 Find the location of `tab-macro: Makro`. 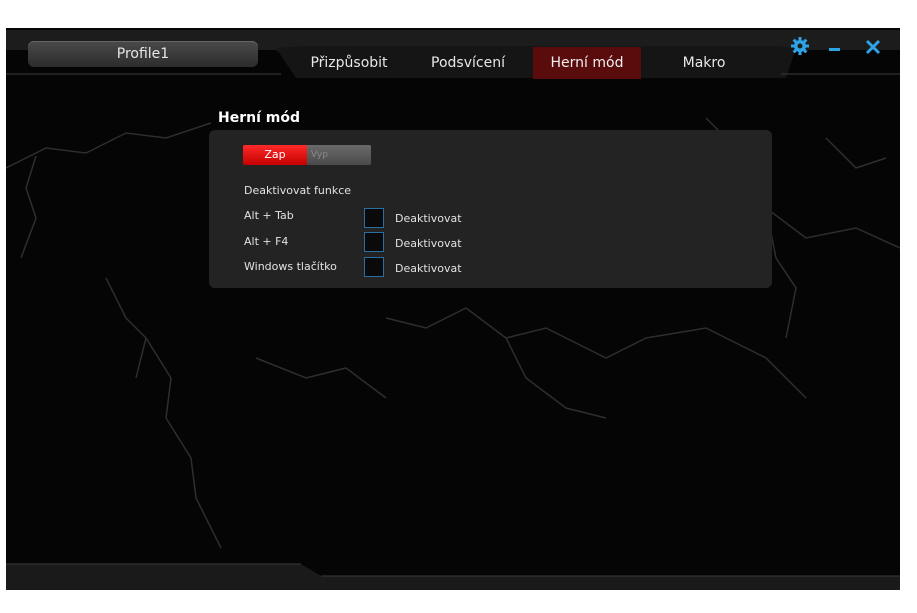

tab-macro: Makro is located at coordinates (704, 63).